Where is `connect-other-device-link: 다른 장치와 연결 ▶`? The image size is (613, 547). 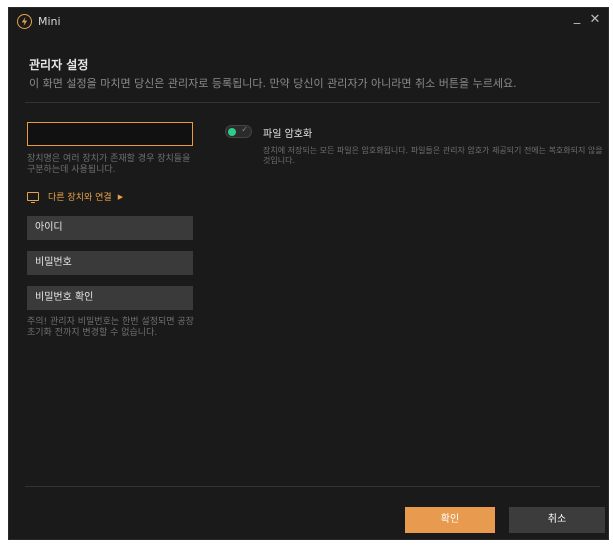
connect-other-device-link: 다른 장치와 연결 ▶ is located at coordinates (75, 196).